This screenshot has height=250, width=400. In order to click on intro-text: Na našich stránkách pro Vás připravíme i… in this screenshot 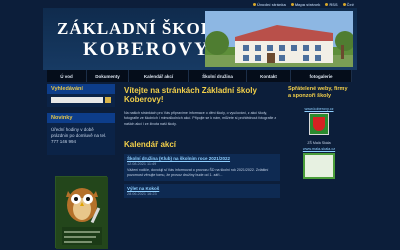, I will do `click(200, 118)`.